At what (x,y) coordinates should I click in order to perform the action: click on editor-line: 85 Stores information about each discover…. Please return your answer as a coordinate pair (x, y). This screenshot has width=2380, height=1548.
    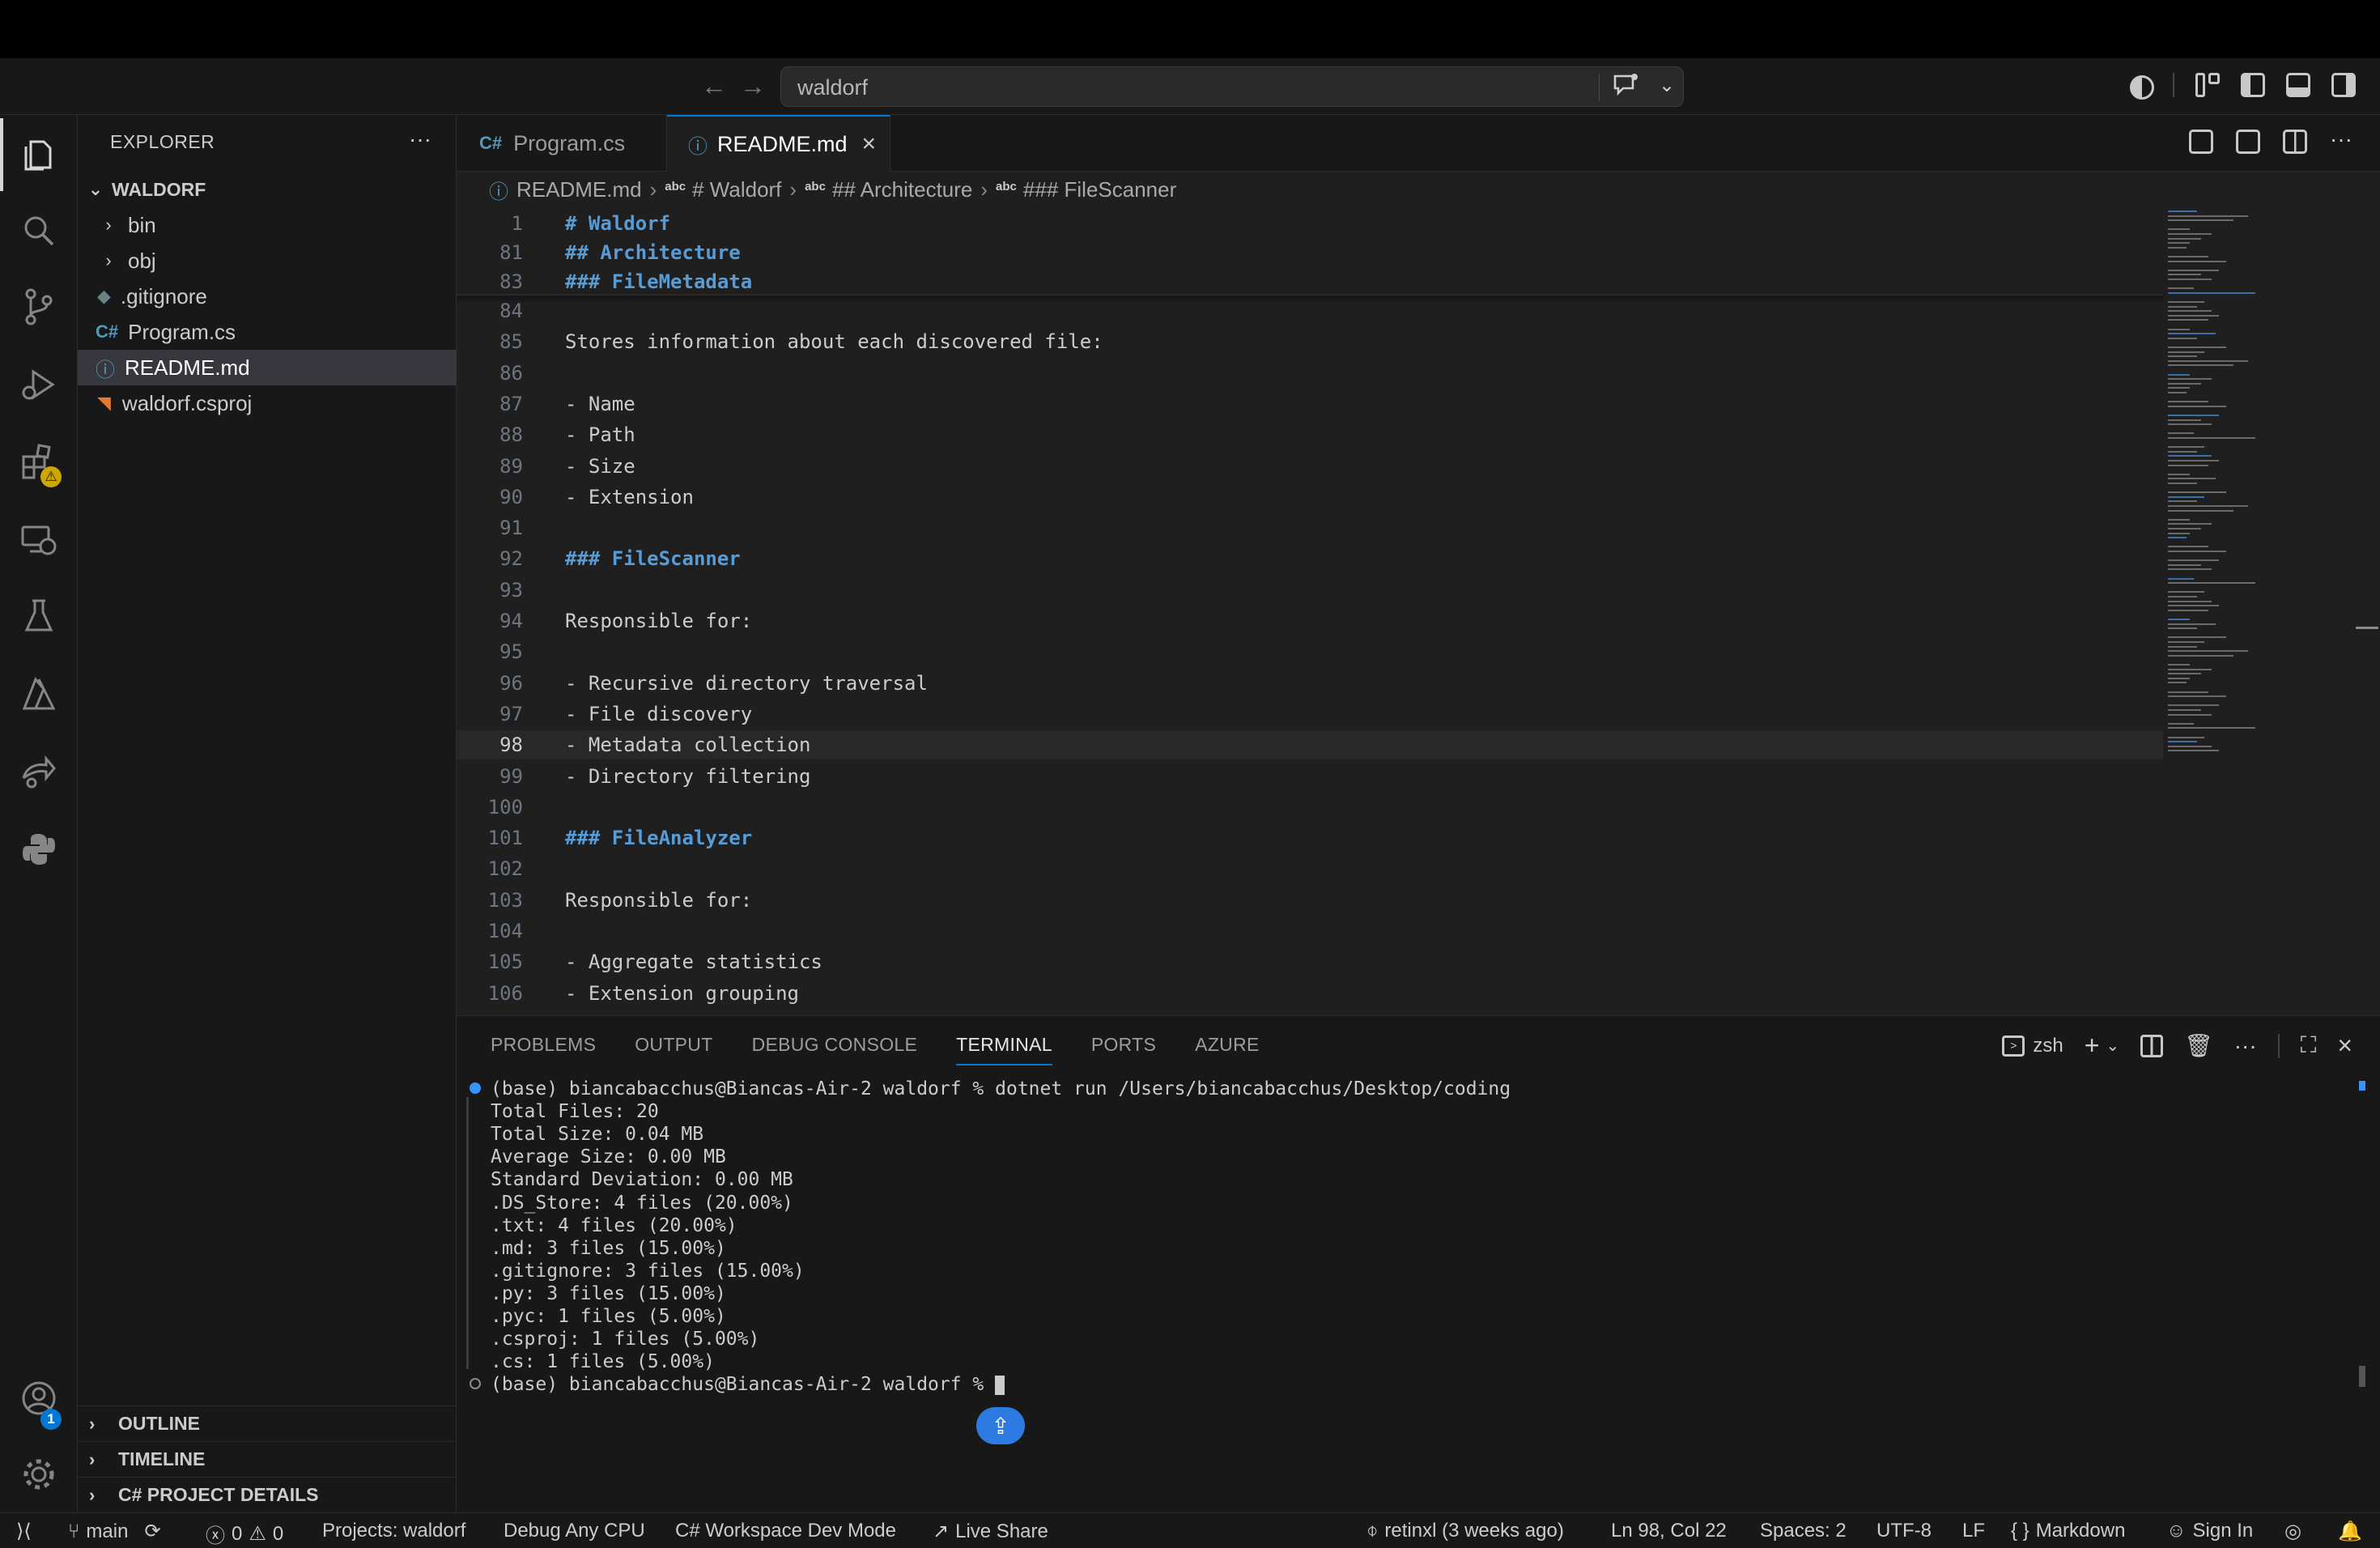
    Looking at the image, I should click on (1310, 341).